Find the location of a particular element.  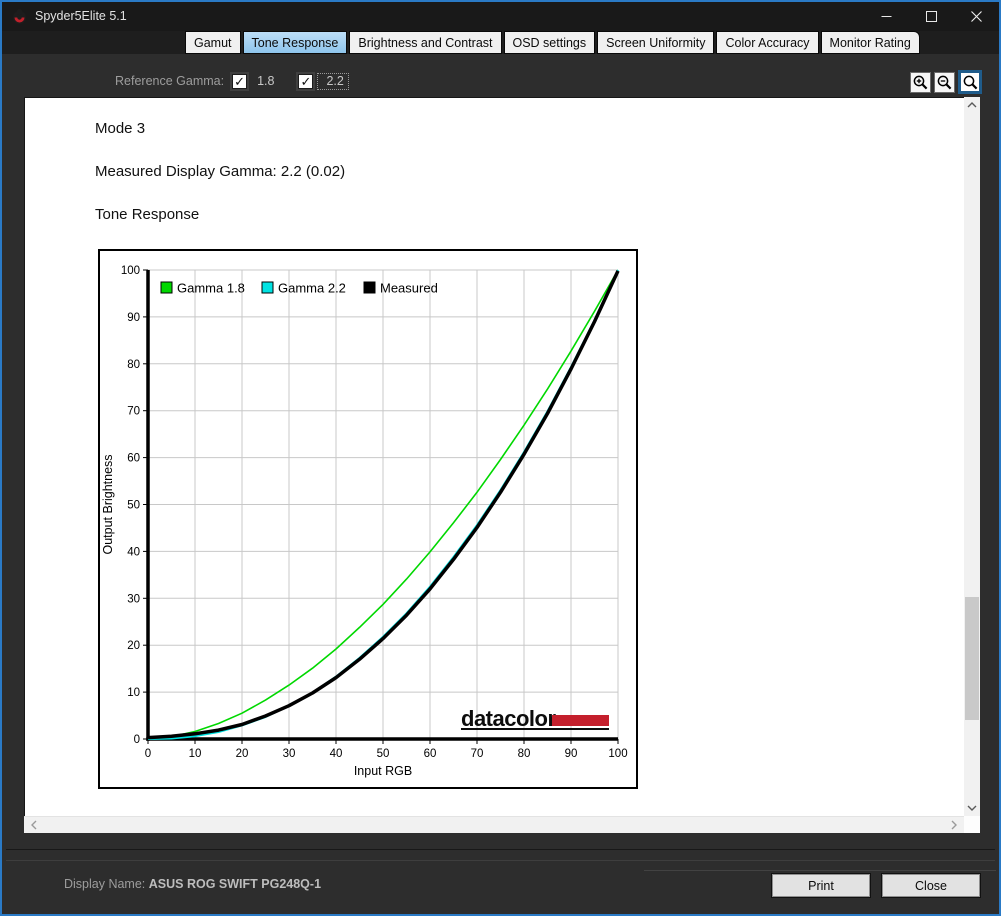

scroll-right-arrow is located at coordinates (954, 825).